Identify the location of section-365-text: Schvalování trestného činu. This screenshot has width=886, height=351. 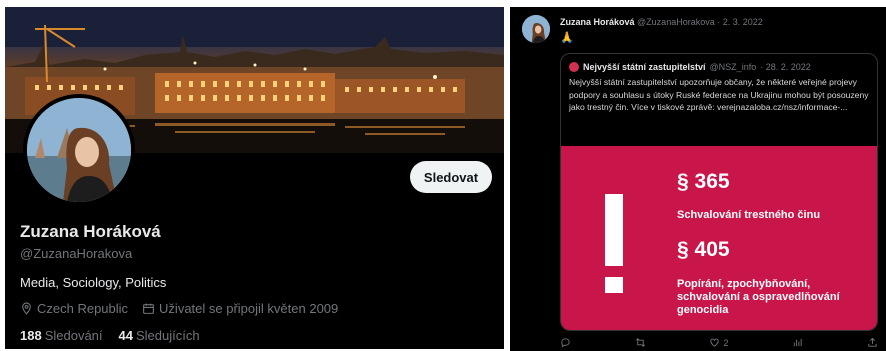
(749, 215).